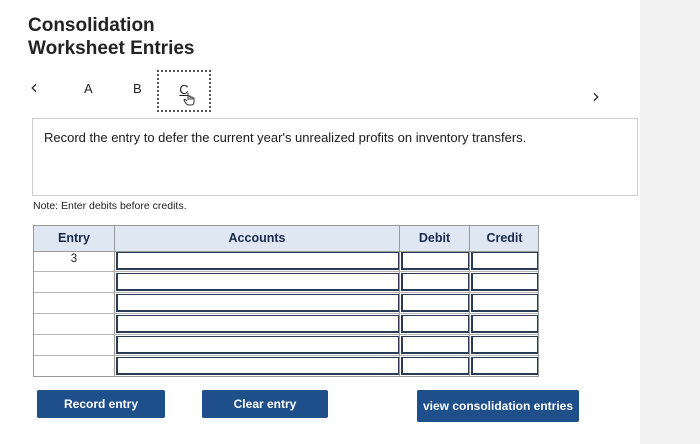  Describe the element at coordinates (34, 87) in the screenshot. I see `chevron-left-icon: ‹` at that location.